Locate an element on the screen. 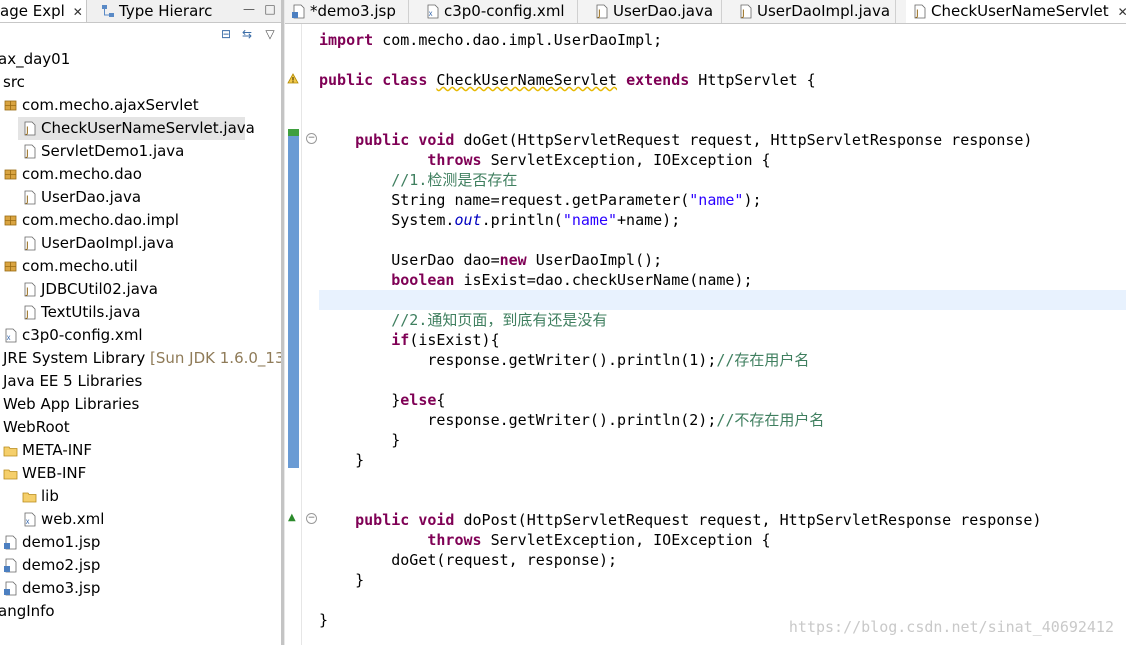  tree-item-label: demo3.jsp is located at coordinates (61, 588).